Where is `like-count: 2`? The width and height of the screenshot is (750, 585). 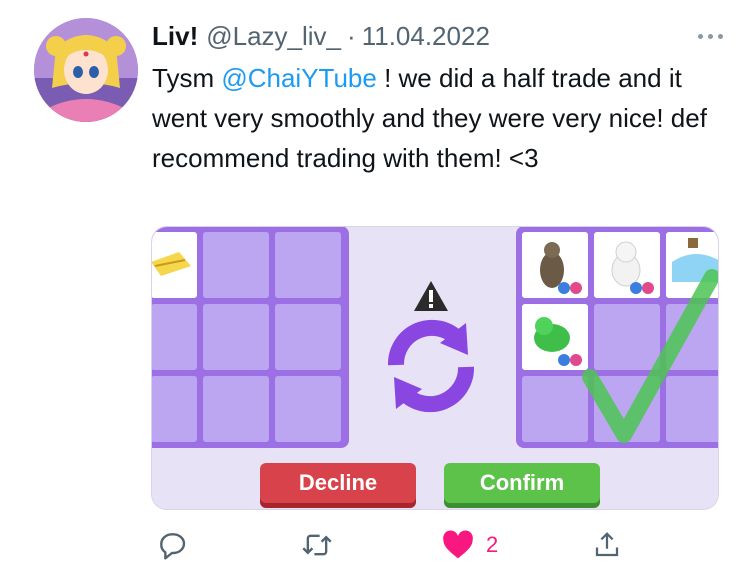
like-count: 2 is located at coordinates (492, 544).